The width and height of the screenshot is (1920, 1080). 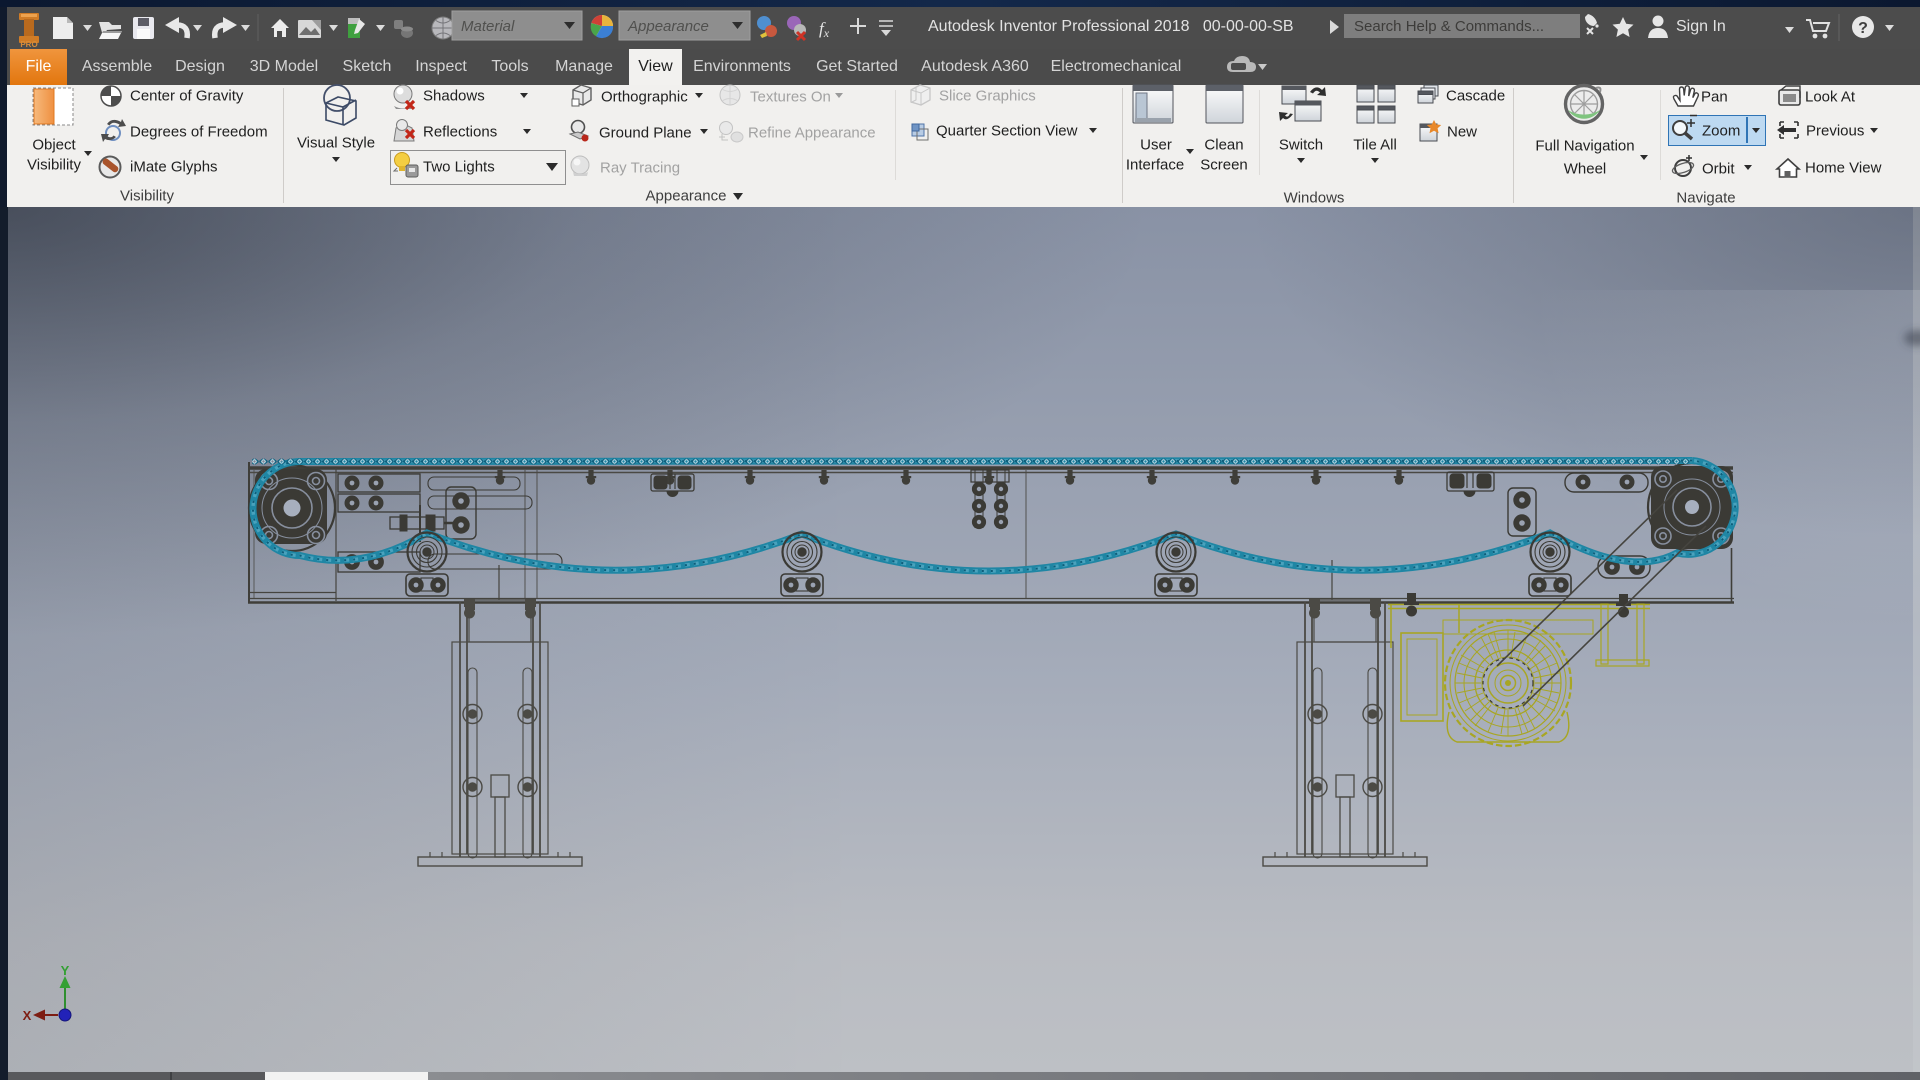 I want to click on svg-text: Y, so click(x=65, y=970).